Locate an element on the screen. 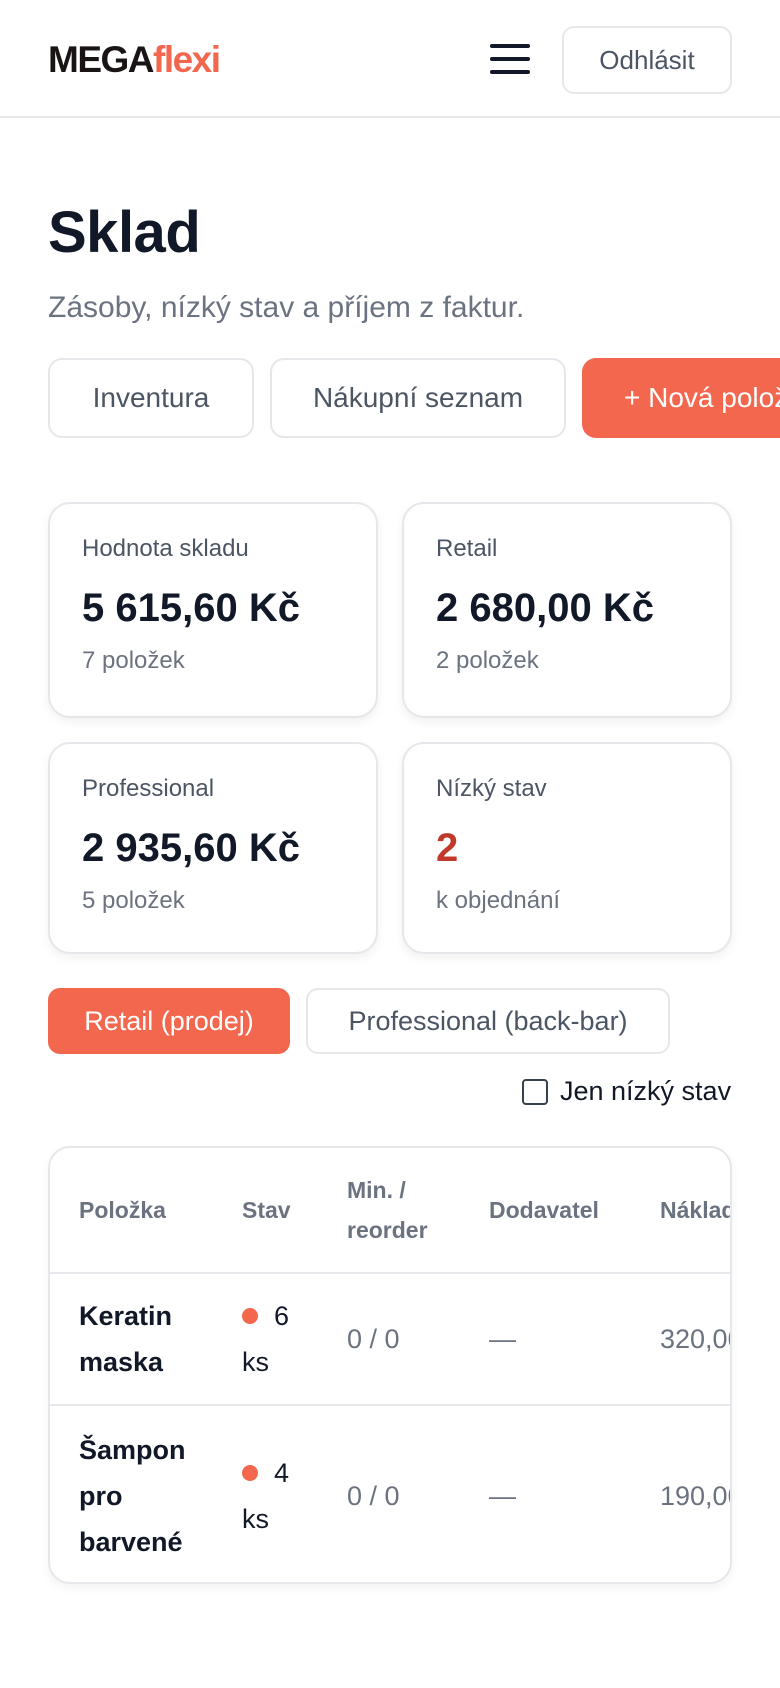 This screenshot has height=1688, width=780. top-header: MEGAflexi Odhlásit is located at coordinates (390, 59).